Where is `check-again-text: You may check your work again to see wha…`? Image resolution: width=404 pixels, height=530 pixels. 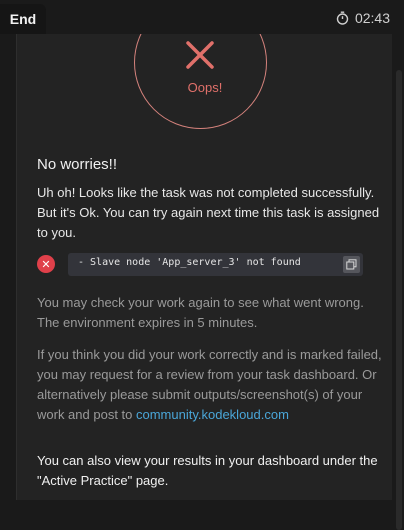 check-again-text: You may check your work again to see wha… is located at coordinates (200, 312).